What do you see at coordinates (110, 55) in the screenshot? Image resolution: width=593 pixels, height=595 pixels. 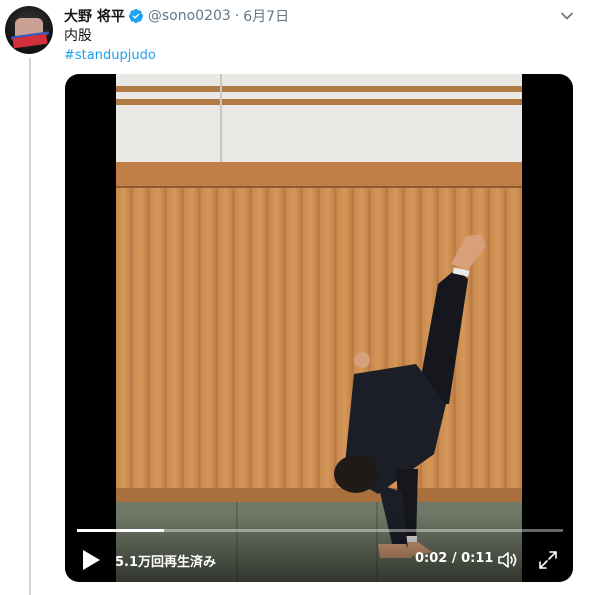 I see `hashtag-link: #standupjudo` at bounding box center [110, 55].